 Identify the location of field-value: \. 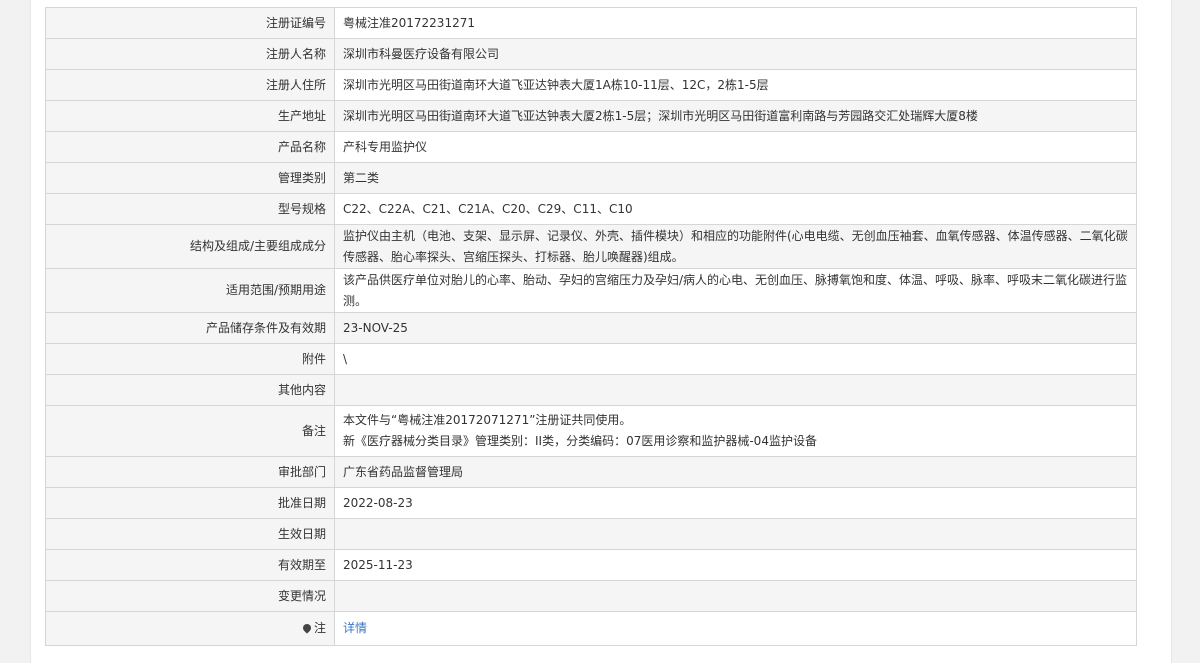
(735, 359).